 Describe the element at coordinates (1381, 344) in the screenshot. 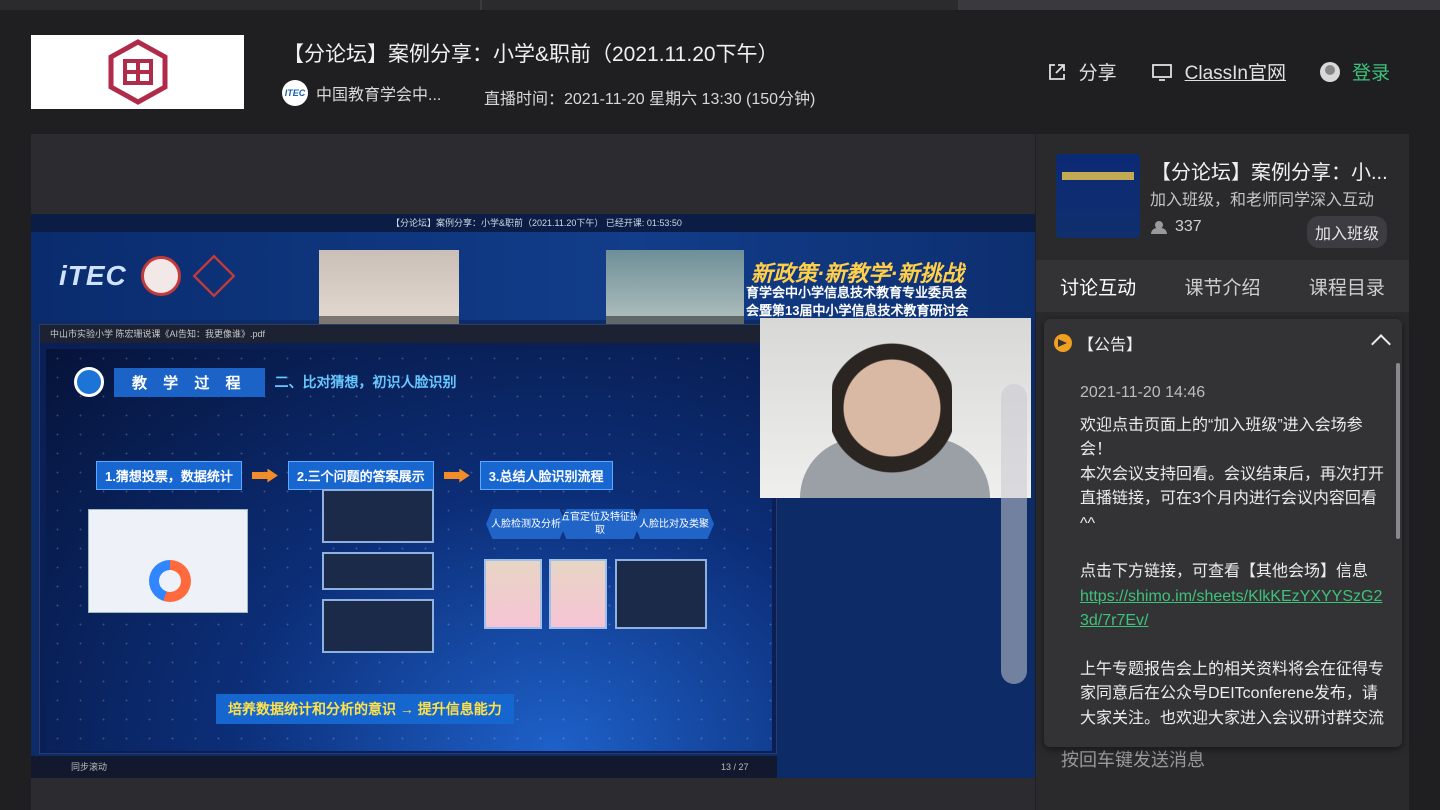

I see `chevron-up-icon` at that location.